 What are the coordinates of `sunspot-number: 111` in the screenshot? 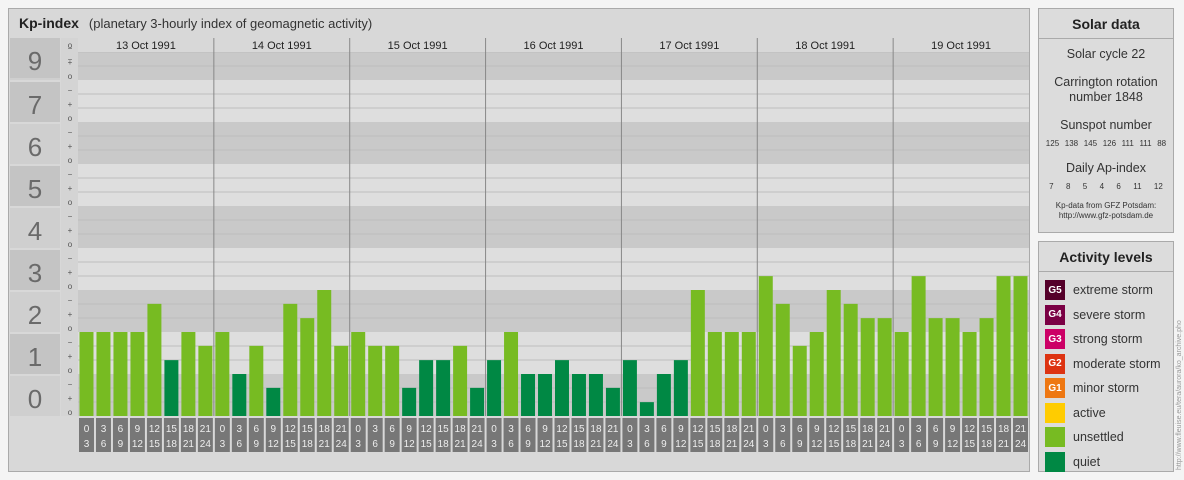 It's located at (1127, 143).